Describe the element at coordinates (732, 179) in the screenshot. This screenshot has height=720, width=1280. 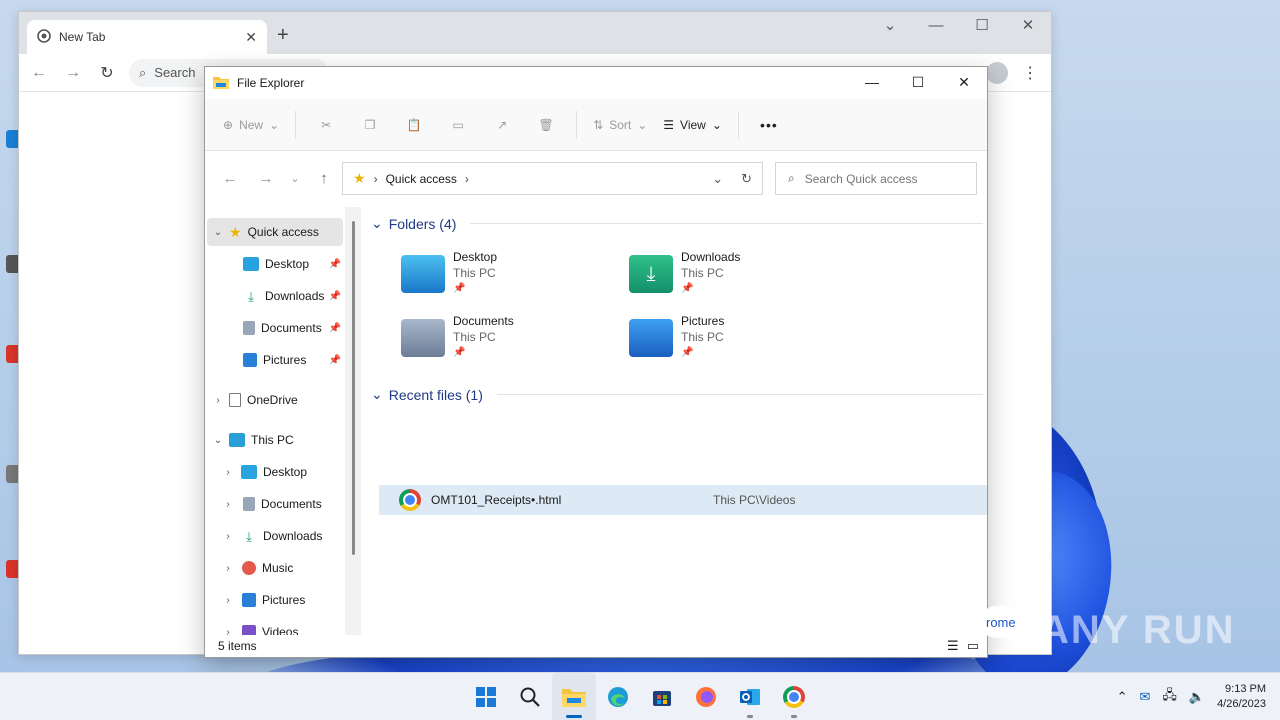
I see `address-actions: ⌄ ↻` at that location.